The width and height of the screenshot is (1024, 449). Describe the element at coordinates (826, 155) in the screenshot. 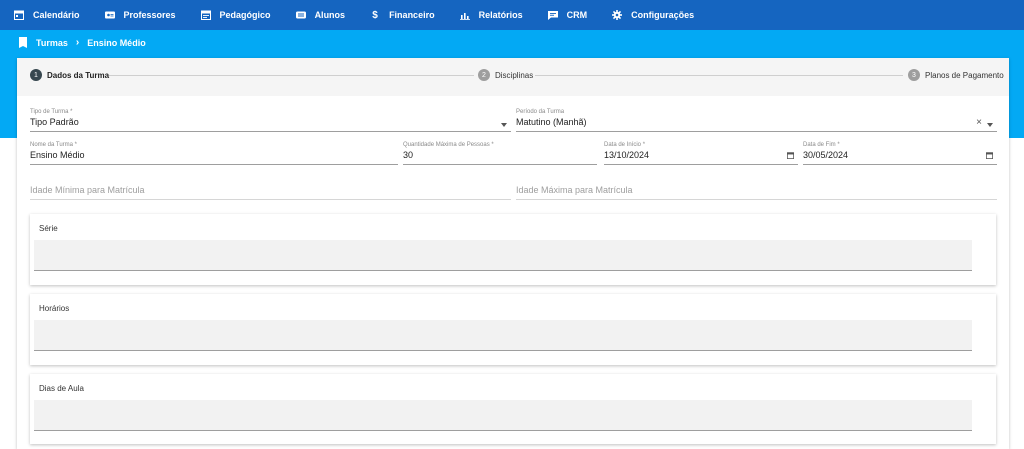

I see `field-value: 30/05/2024` at that location.